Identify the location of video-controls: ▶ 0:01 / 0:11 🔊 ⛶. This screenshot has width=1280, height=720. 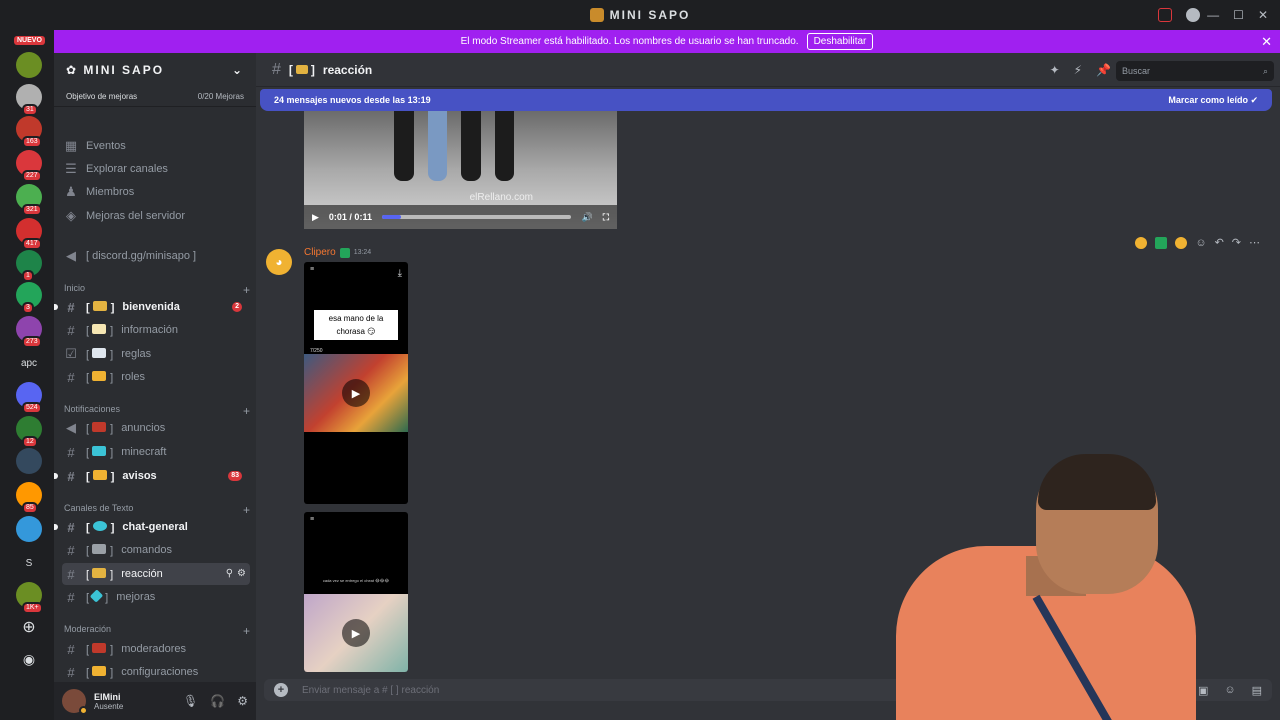
(460, 217).